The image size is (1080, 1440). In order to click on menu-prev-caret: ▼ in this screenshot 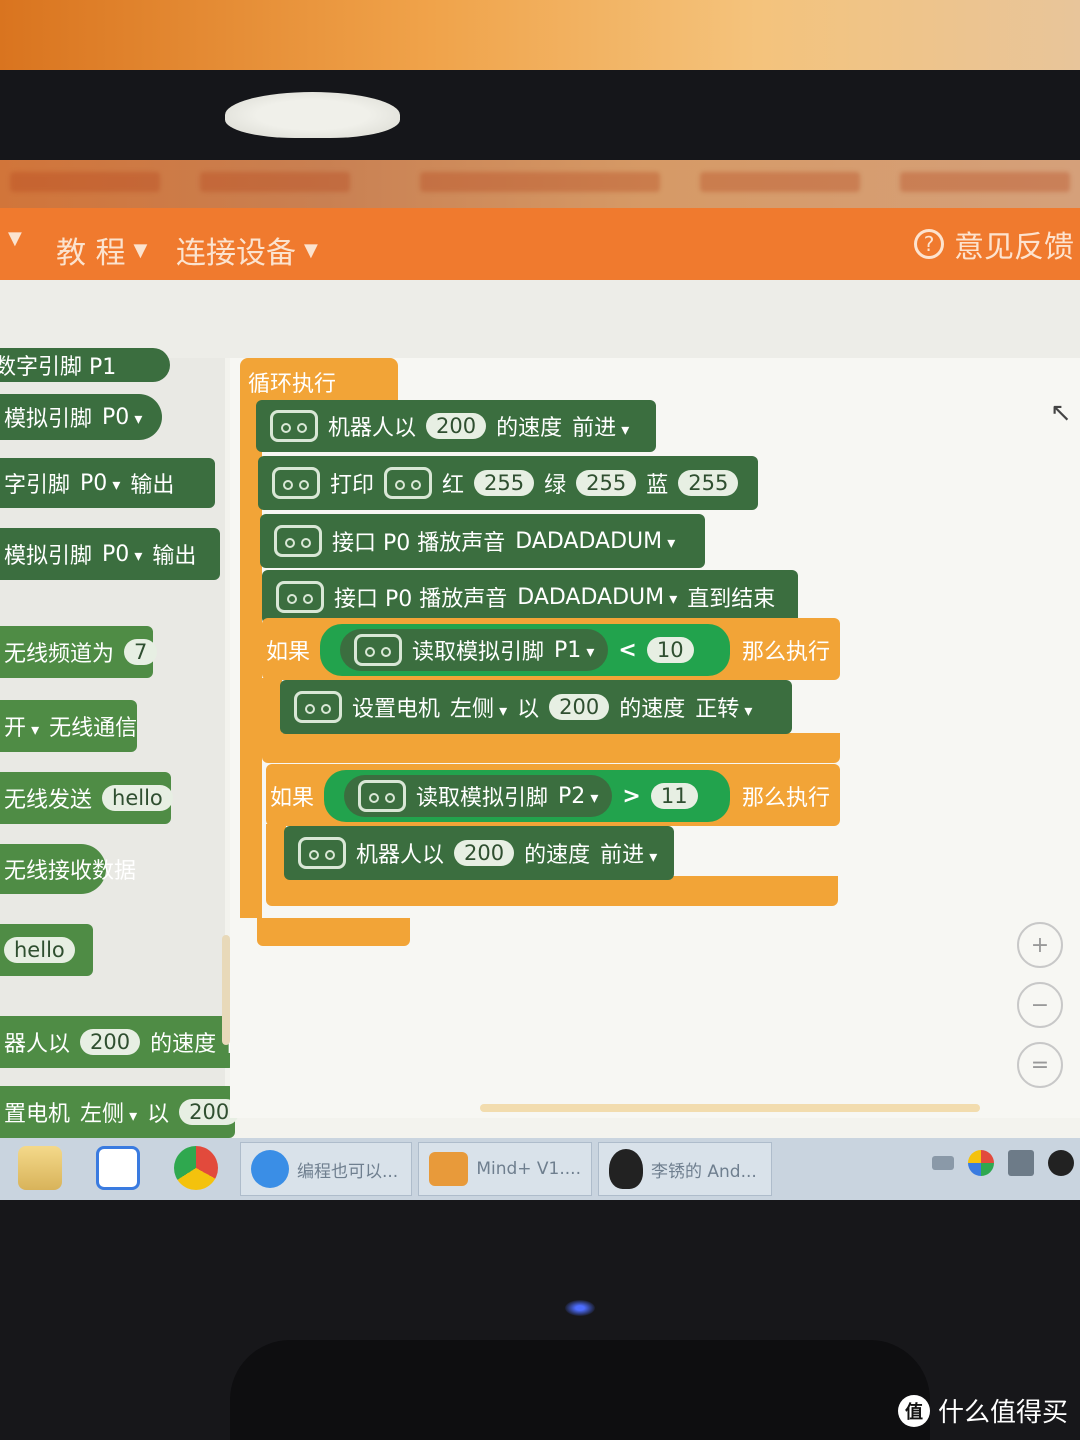, I will do `click(15, 238)`.